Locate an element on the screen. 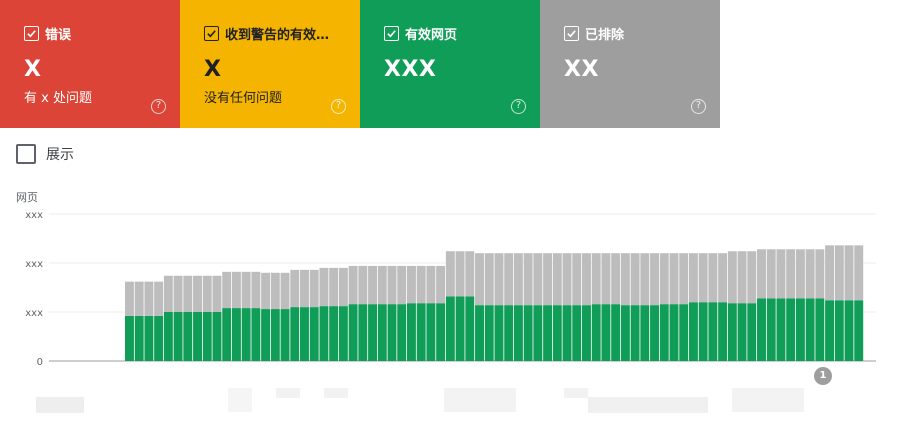 Image resolution: width=911 pixels, height=429 pixels. status-card-3: 有效网页 XXX ? is located at coordinates (450, 64).